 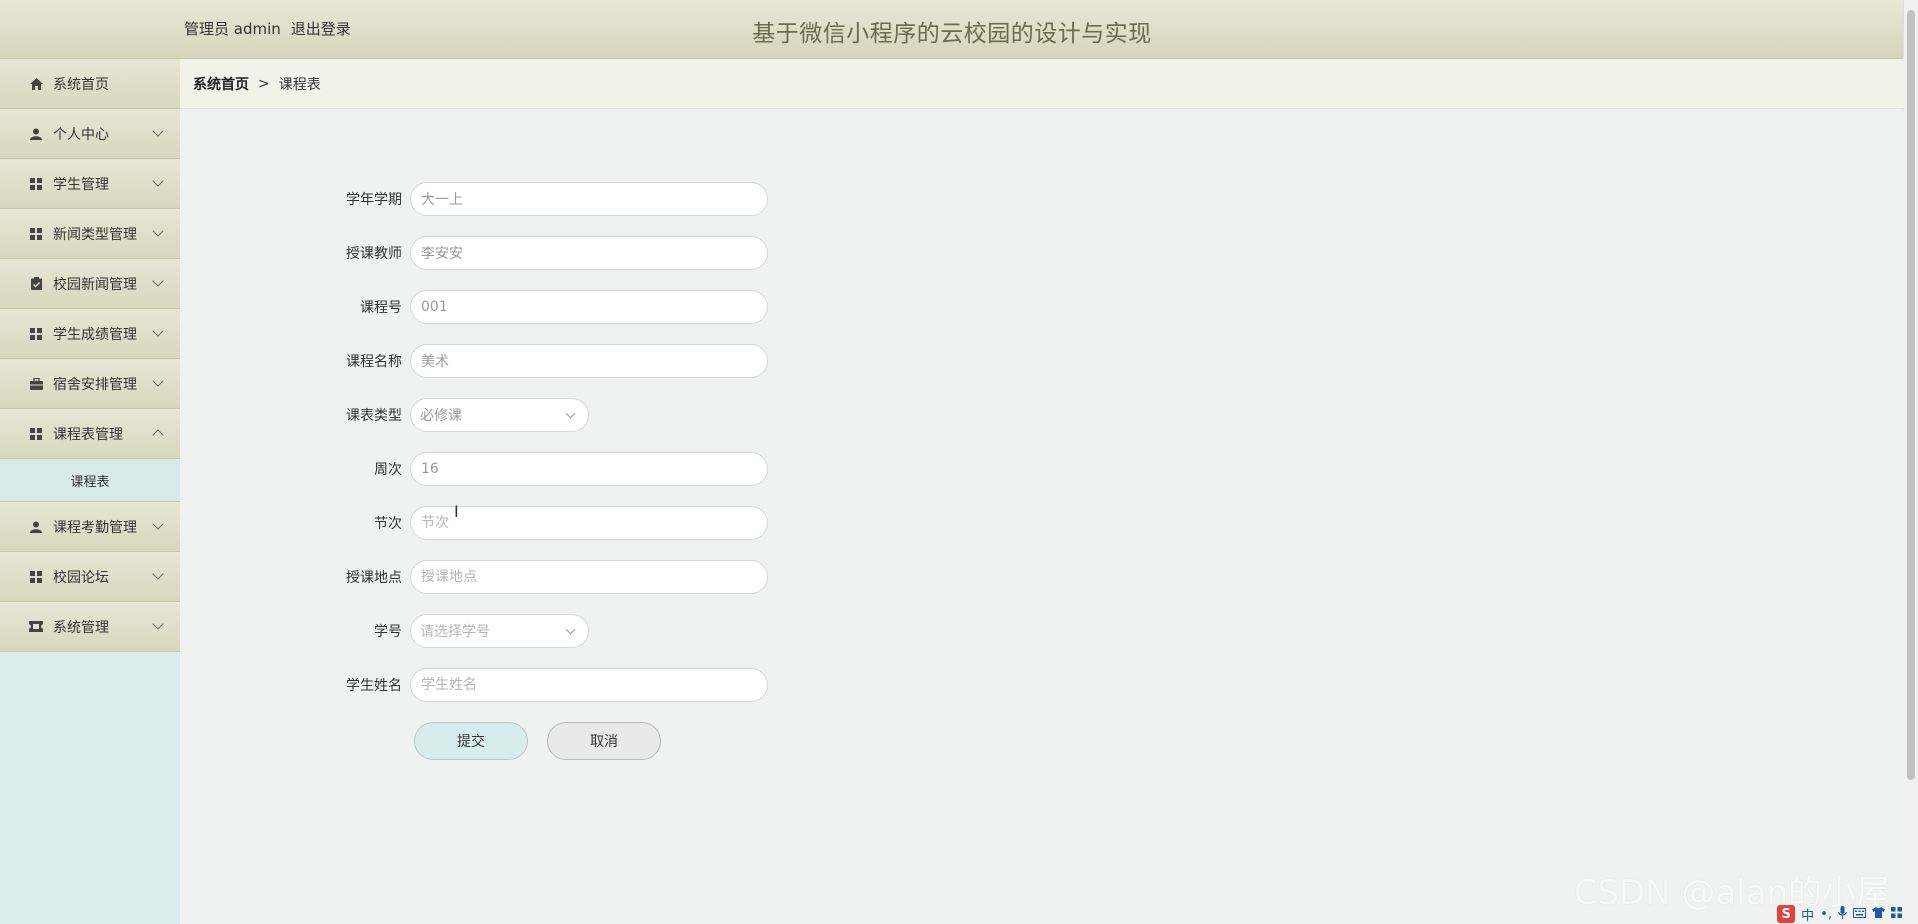 What do you see at coordinates (95, 527) in the screenshot?
I see `sidebar-item-label: 课程考勤管理` at bounding box center [95, 527].